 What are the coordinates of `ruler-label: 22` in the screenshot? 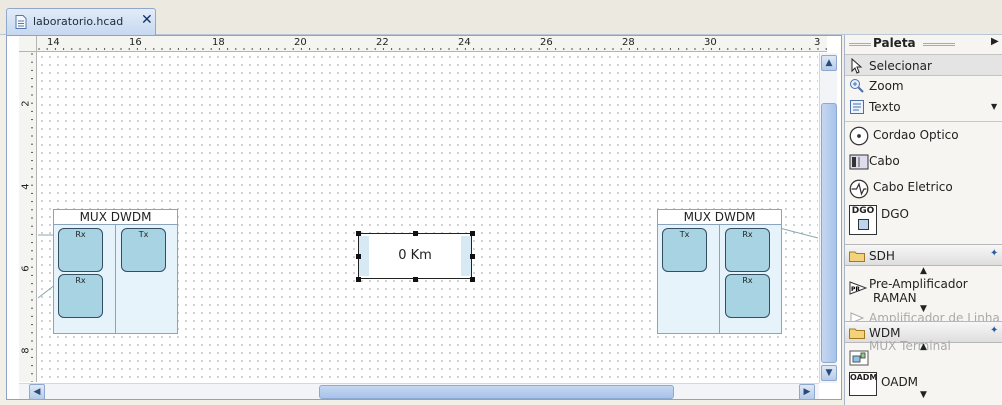 It's located at (382, 42).